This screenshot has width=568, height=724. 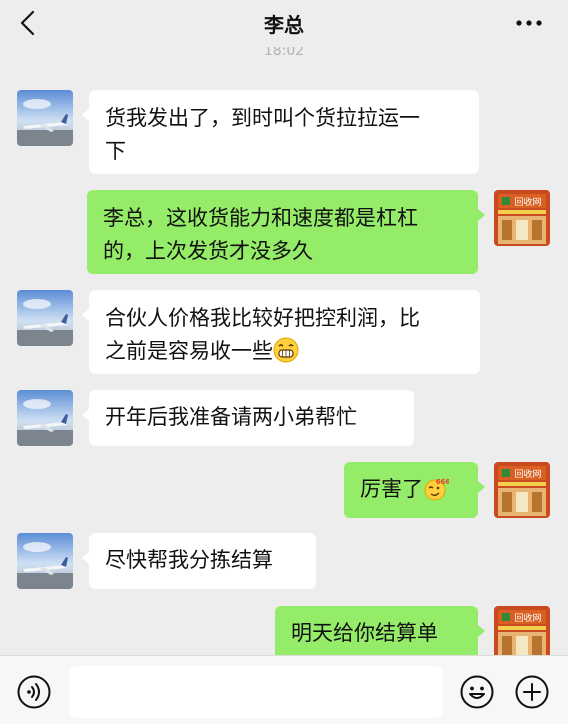 What do you see at coordinates (280, 132) in the screenshot?
I see `message-bubble-incoming: 货我发出了，到时叫个货拉拉运一 下` at bounding box center [280, 132].